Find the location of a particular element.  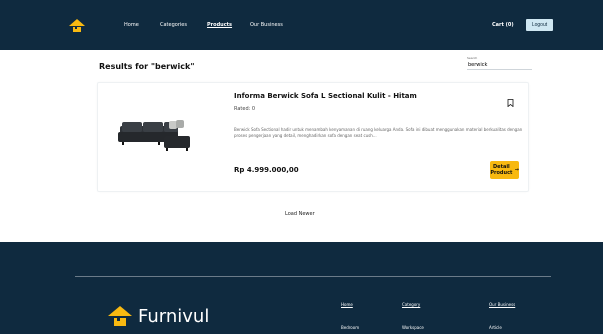

footer-brand-name: Furnivul is located at coordinates (174, 316).